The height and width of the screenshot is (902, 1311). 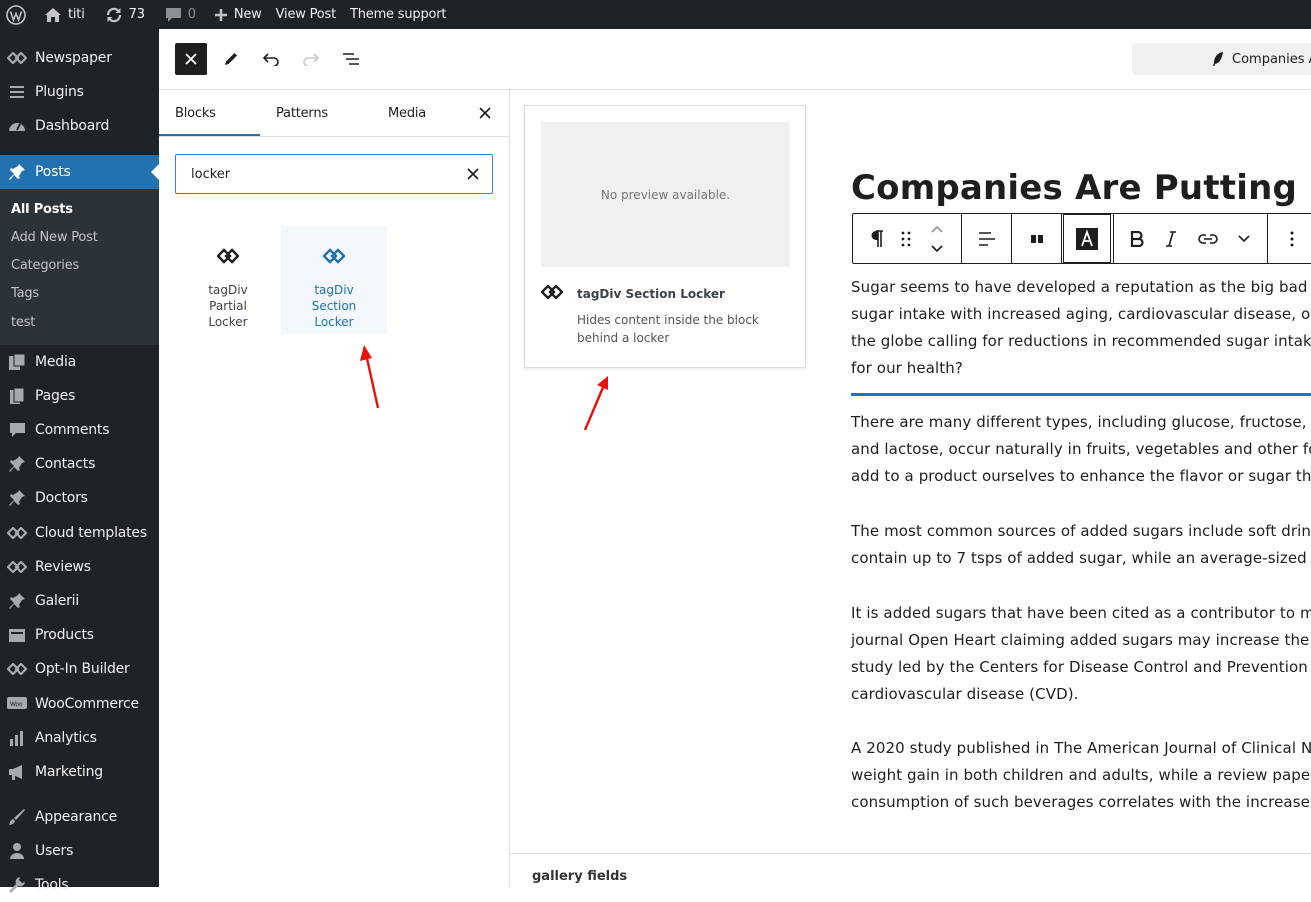 I want to click on sidebar-item-products: Products, so click(x=79, y=635).